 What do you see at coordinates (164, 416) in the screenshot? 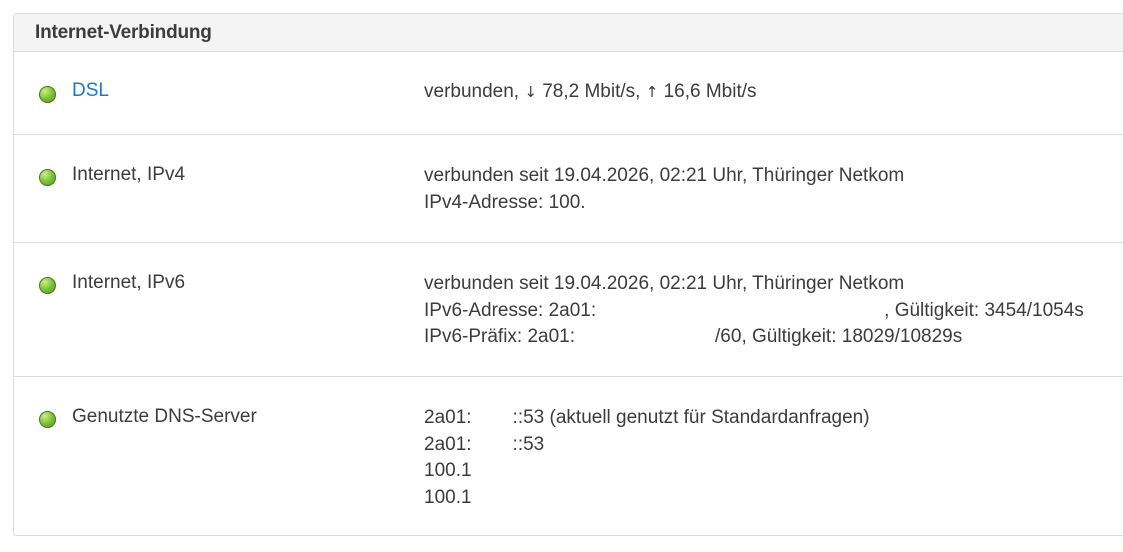
I see `dns-label: Genutzte DNS-Server` at bounding box center [164, 416].